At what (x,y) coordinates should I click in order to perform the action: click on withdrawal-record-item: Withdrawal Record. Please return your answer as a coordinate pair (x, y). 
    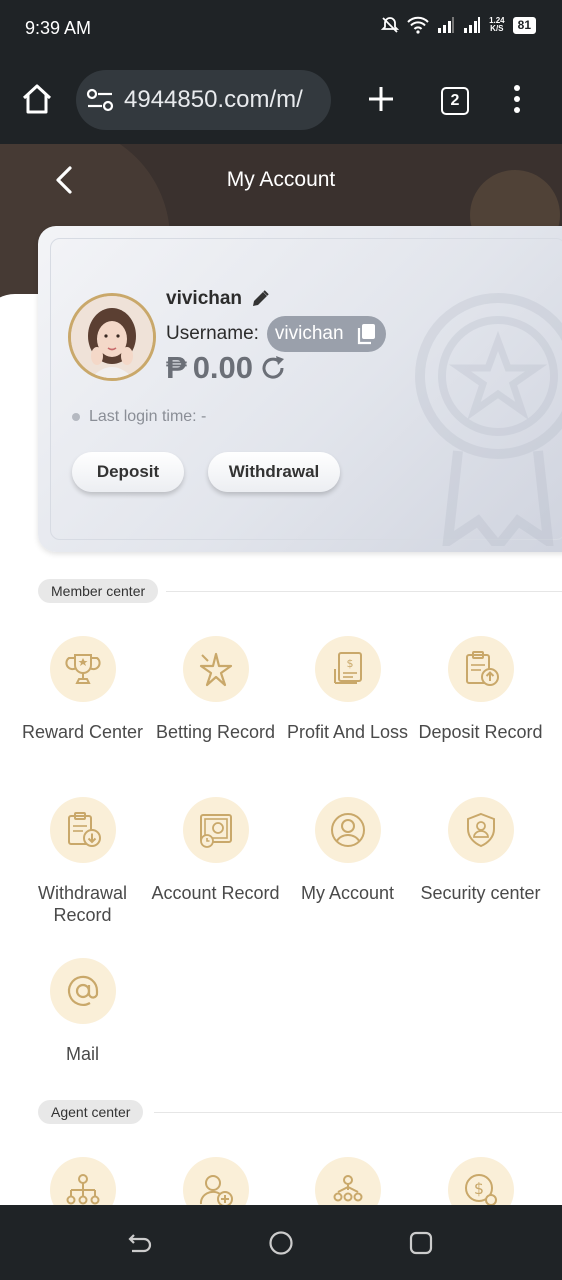
    Looking at the image, I should click on (82, 861).